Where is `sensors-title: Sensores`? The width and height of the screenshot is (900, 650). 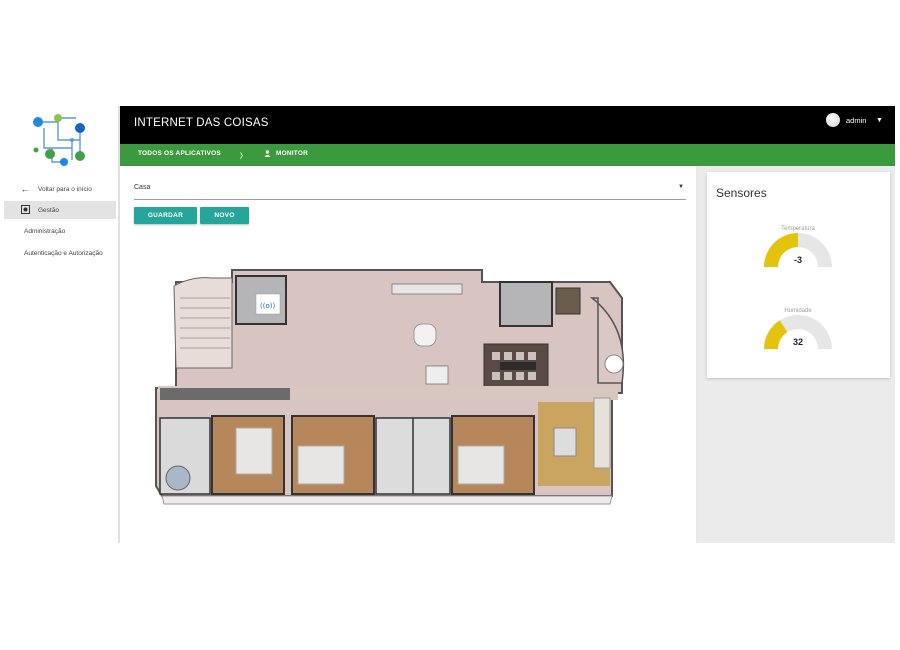 sensors-title: Sensores is located at coordinates (741, 193).